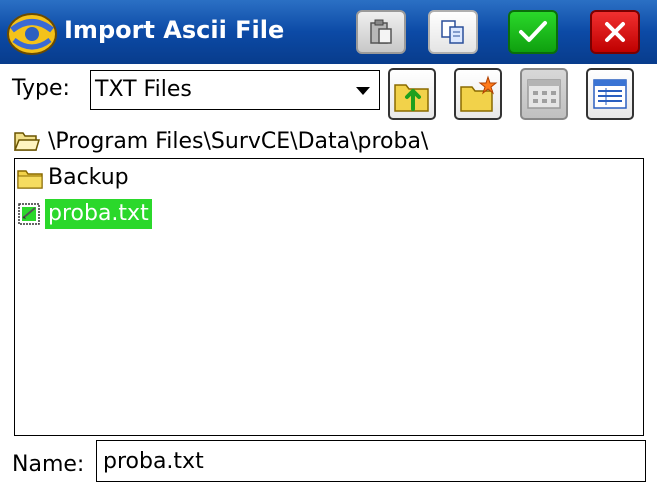 The image size is (657, 485). I want to click on ok-button, so click(533, 32).